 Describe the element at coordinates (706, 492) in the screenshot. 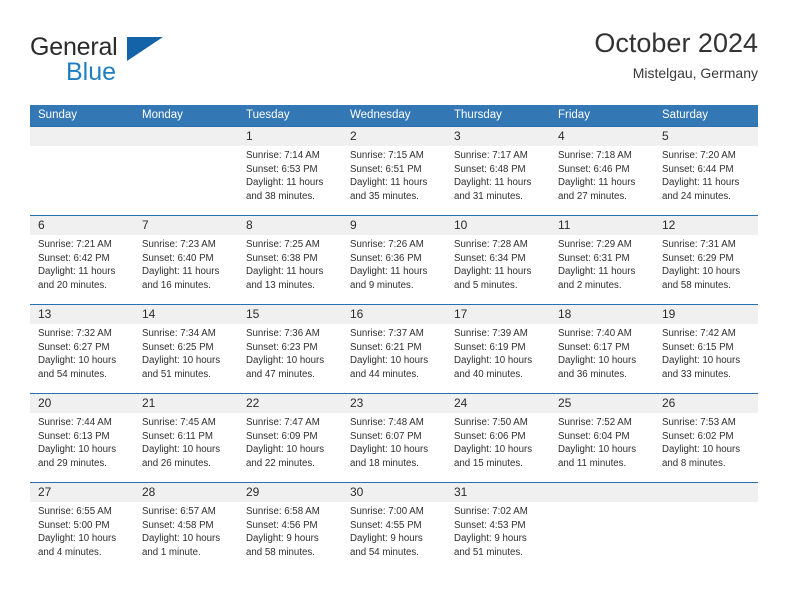

I see `date-number` at that location.